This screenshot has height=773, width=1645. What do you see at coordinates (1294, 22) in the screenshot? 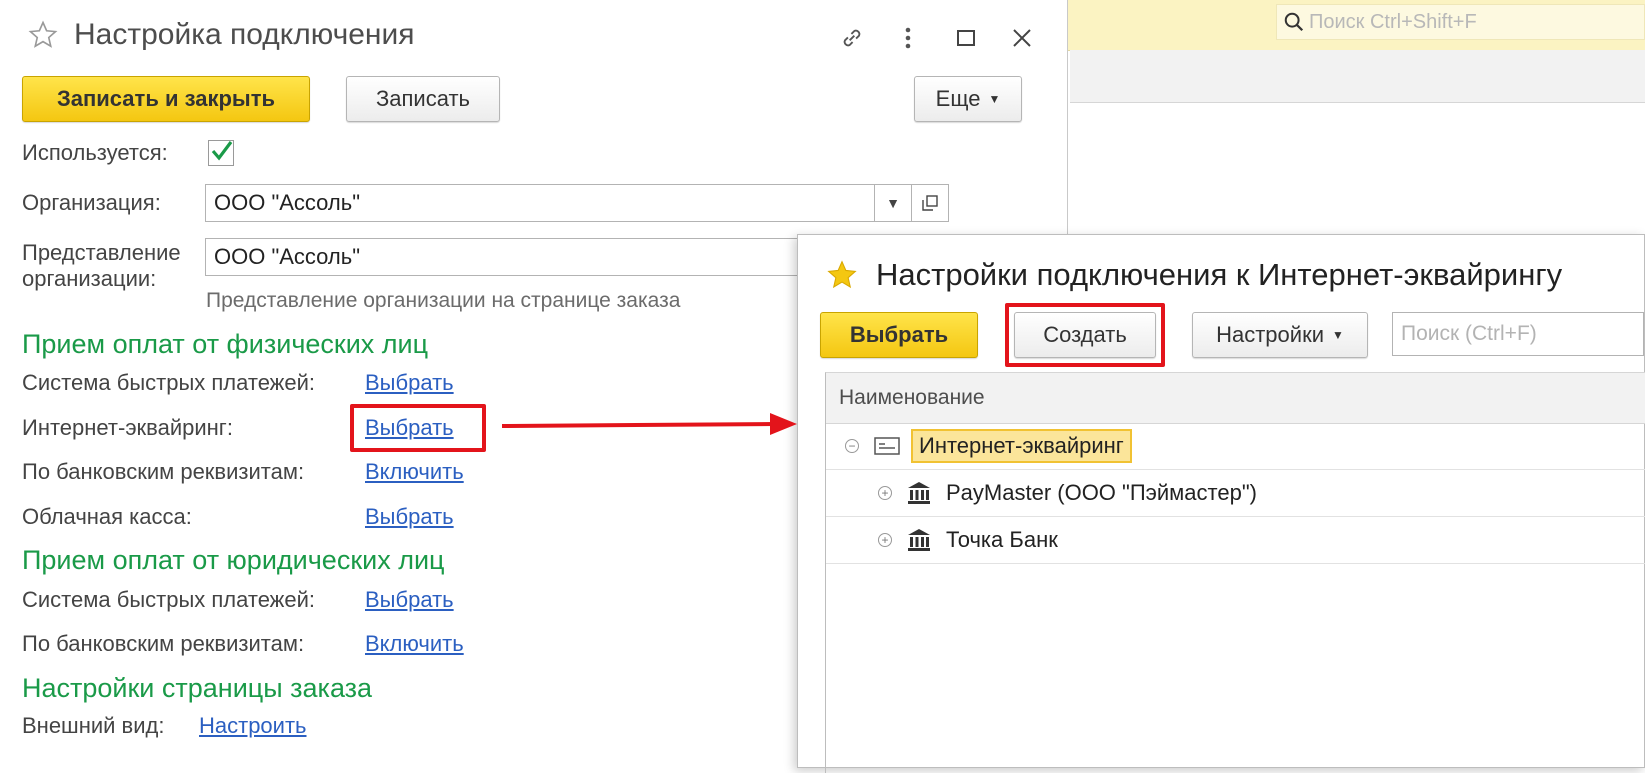
I see `search-icon` at bounding box center [1294, 22].